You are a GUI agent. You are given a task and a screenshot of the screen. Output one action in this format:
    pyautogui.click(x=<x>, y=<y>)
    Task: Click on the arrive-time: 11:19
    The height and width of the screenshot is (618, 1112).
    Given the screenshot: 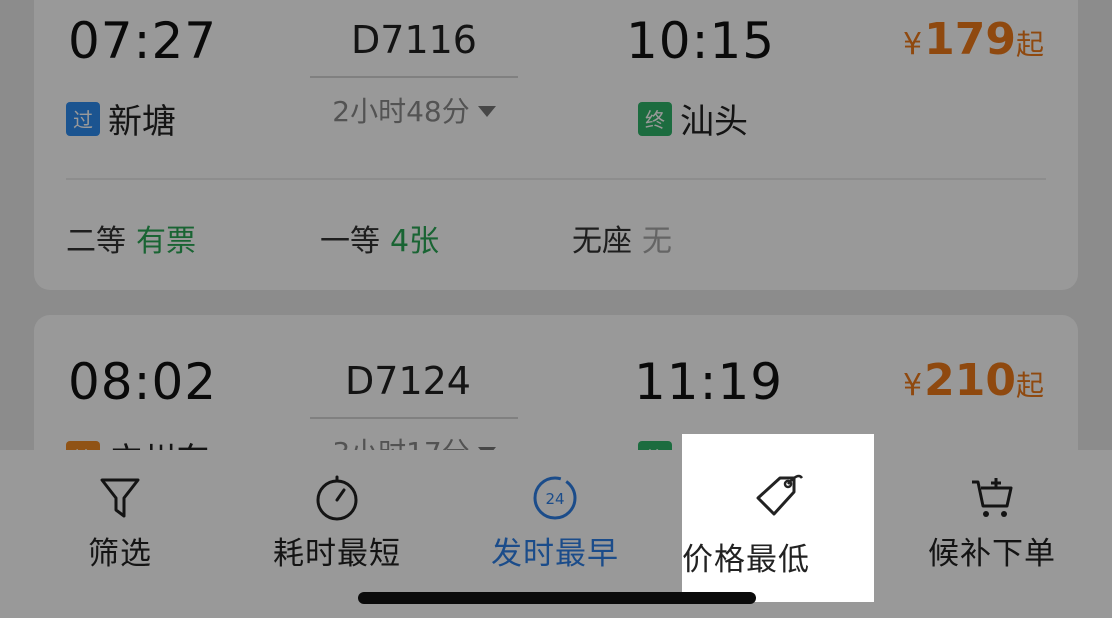 What is the action you would take?
    pyautogui.click(x=709, y=382)
    